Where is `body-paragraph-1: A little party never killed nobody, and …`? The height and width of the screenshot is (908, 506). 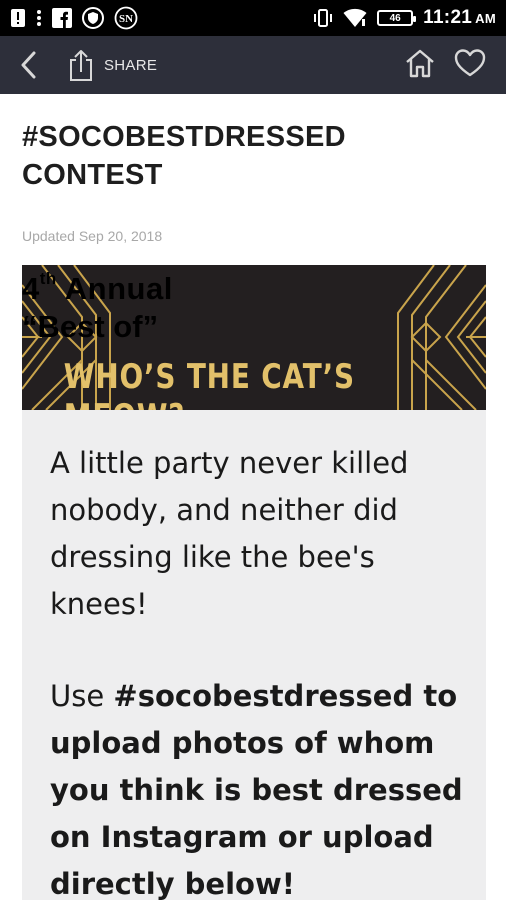
body-paragraph-1: A little party never killed nobody, and … is located at coordinates (229, 533).